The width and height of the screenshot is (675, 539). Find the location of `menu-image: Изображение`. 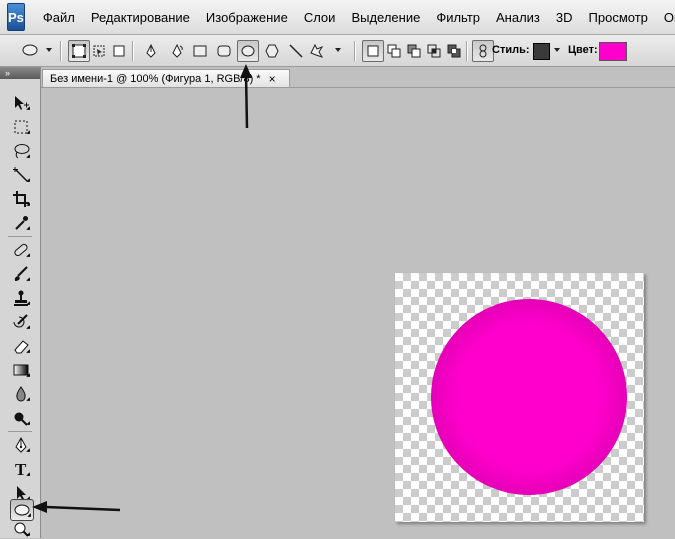

menu-image: Изображение is located at coordinates (247, 17).